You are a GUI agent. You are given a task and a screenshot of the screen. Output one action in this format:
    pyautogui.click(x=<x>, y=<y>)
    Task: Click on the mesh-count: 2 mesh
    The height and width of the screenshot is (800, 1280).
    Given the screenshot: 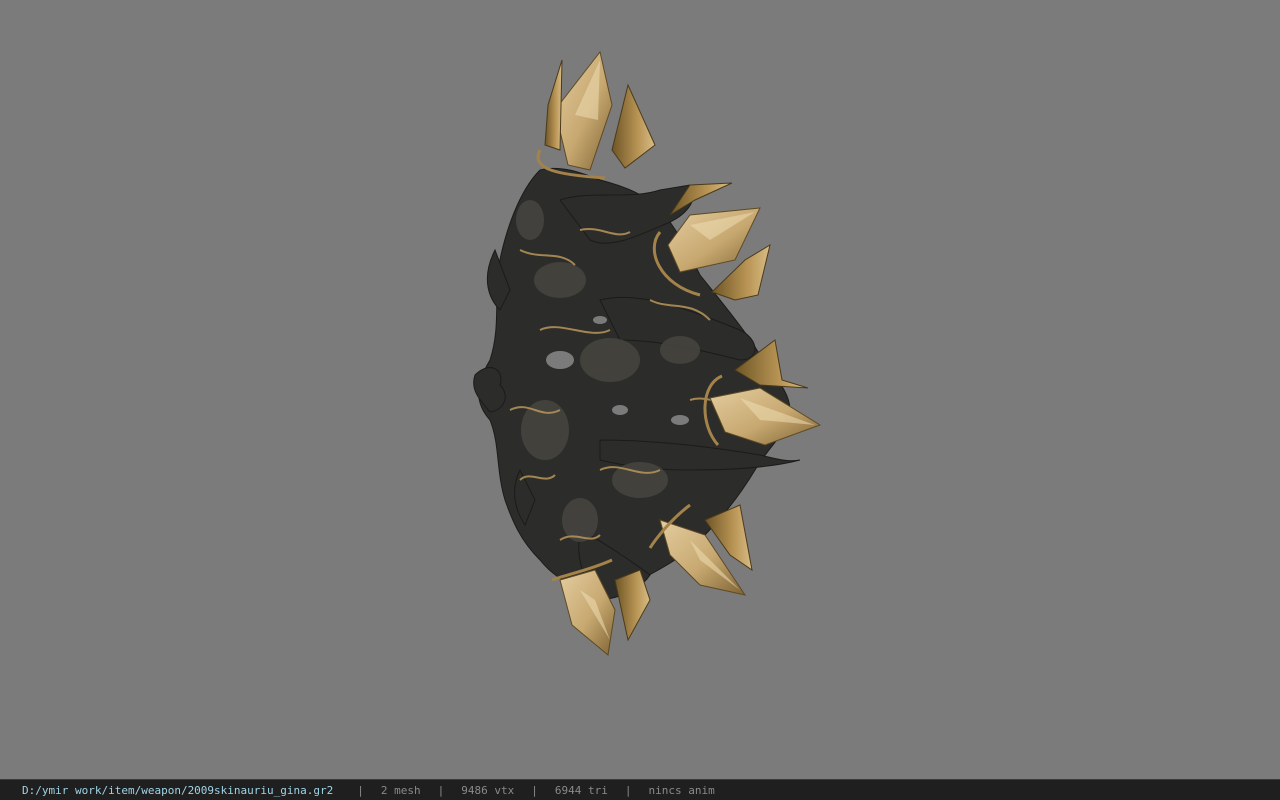 What is the action you would take?
    pyautogui.click(x=400, y=790)
    